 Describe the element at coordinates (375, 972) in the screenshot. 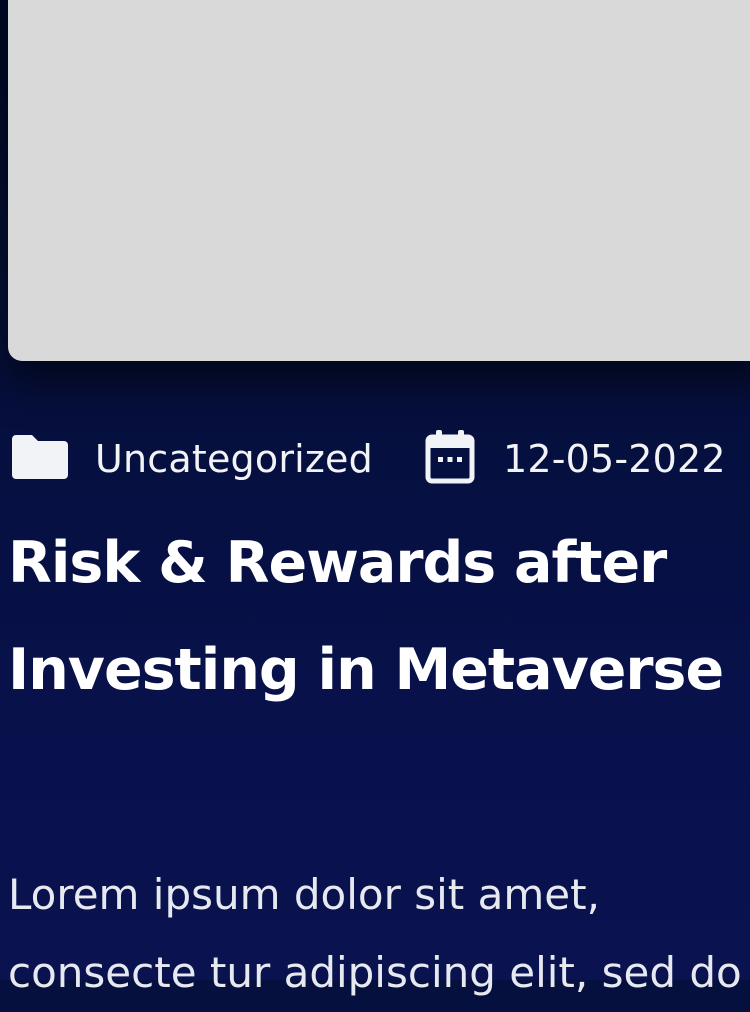

I see `excerpt-line: consecte tur adipiscing elit, sed do` at that location.